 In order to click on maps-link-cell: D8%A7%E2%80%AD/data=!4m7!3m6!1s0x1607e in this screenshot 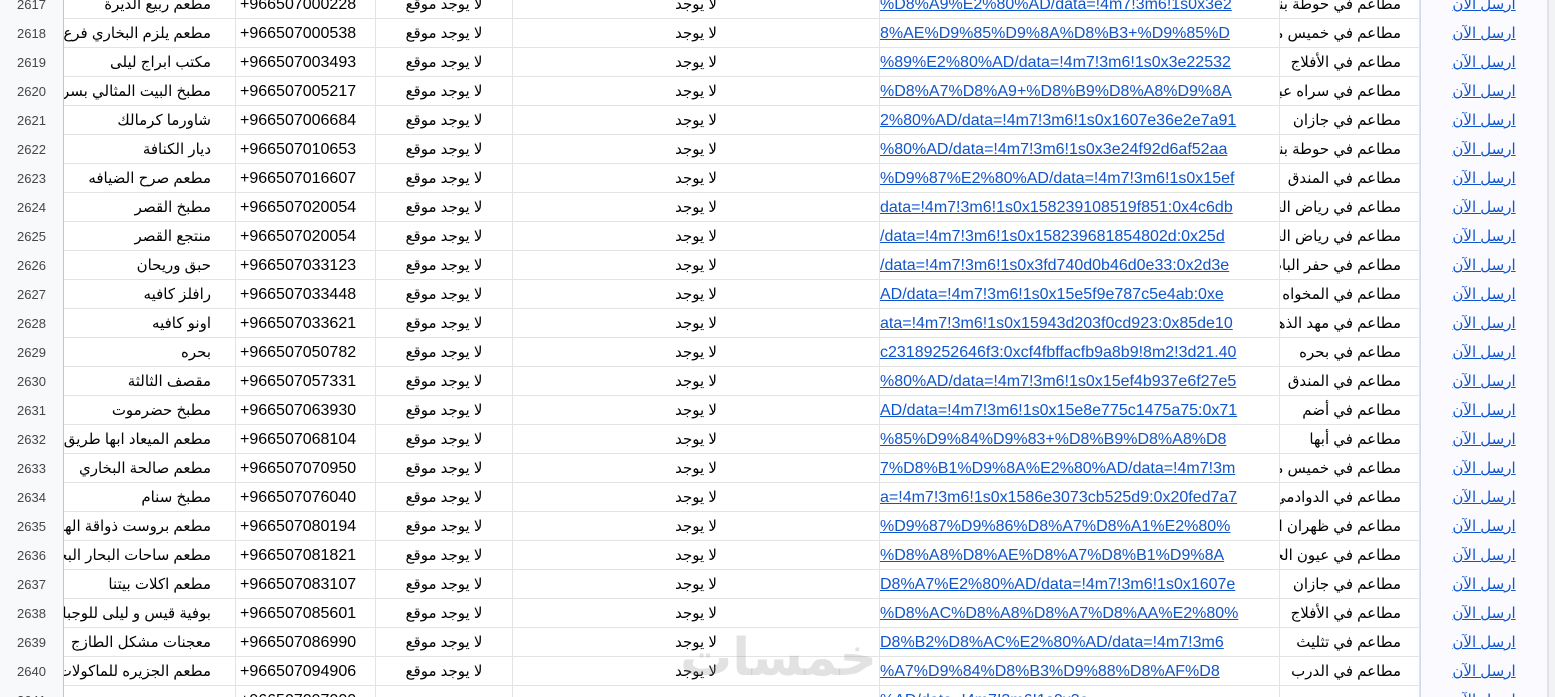, I will do `click(1080, 584)`.